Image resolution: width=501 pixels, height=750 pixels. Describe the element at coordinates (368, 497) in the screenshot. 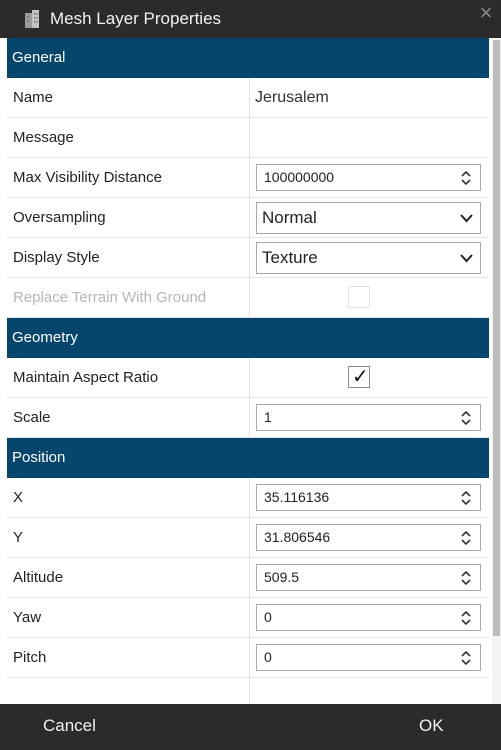

I see `x-spinbox: 35.116136` at that location.